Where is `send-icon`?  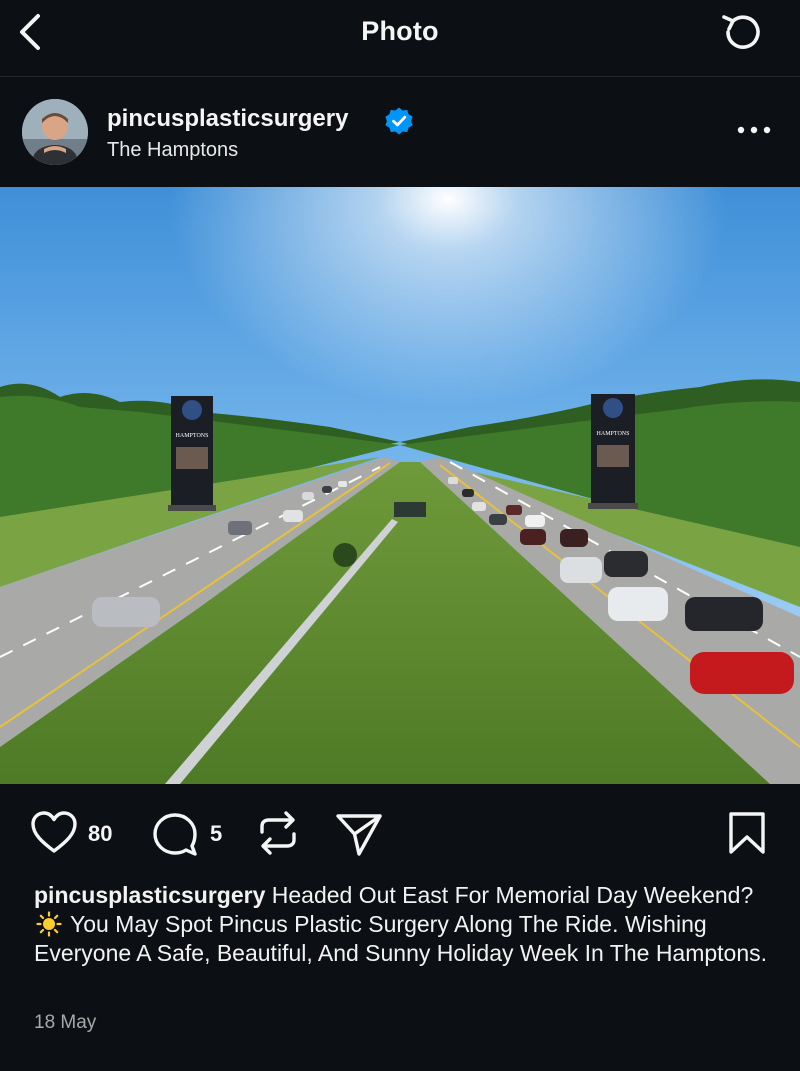
send-icon is located at coordinates (359, 835).